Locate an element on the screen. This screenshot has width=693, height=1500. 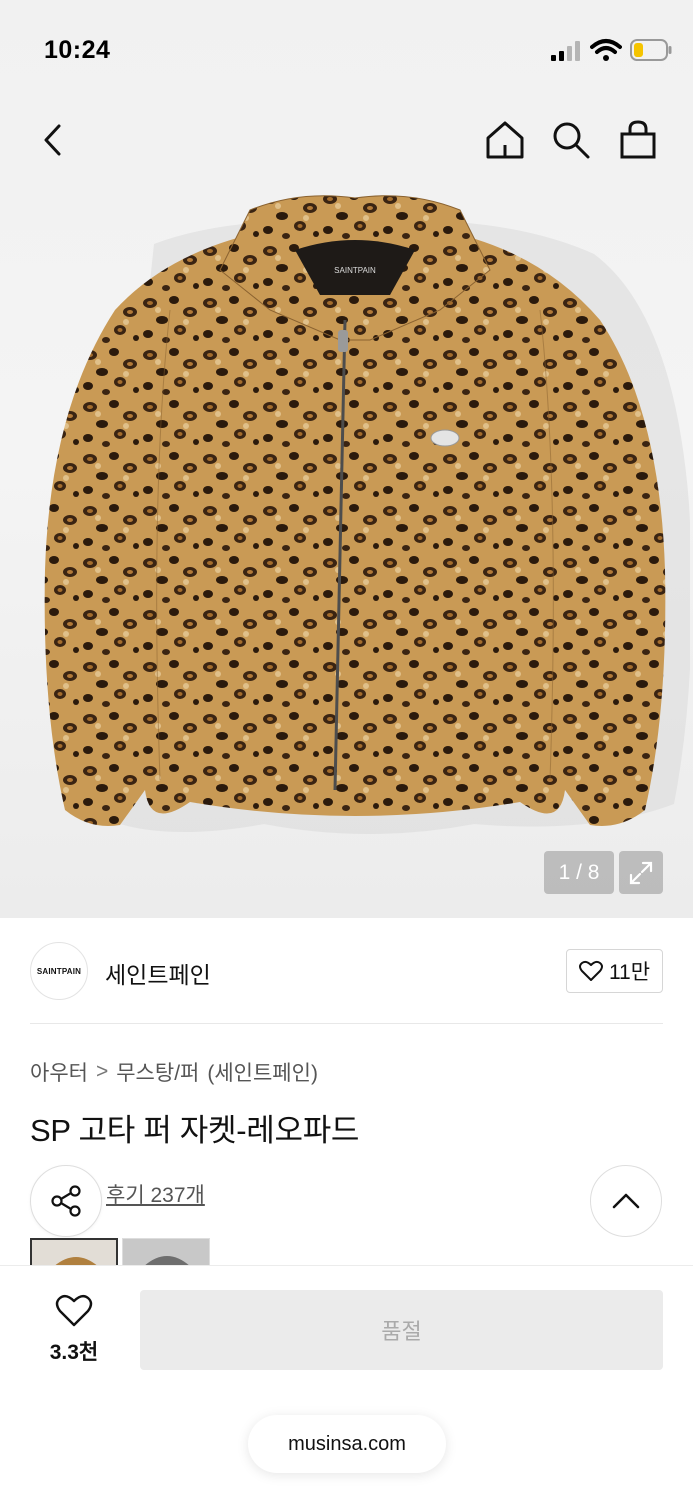
bag-icon is located at coordinates (638, 140).